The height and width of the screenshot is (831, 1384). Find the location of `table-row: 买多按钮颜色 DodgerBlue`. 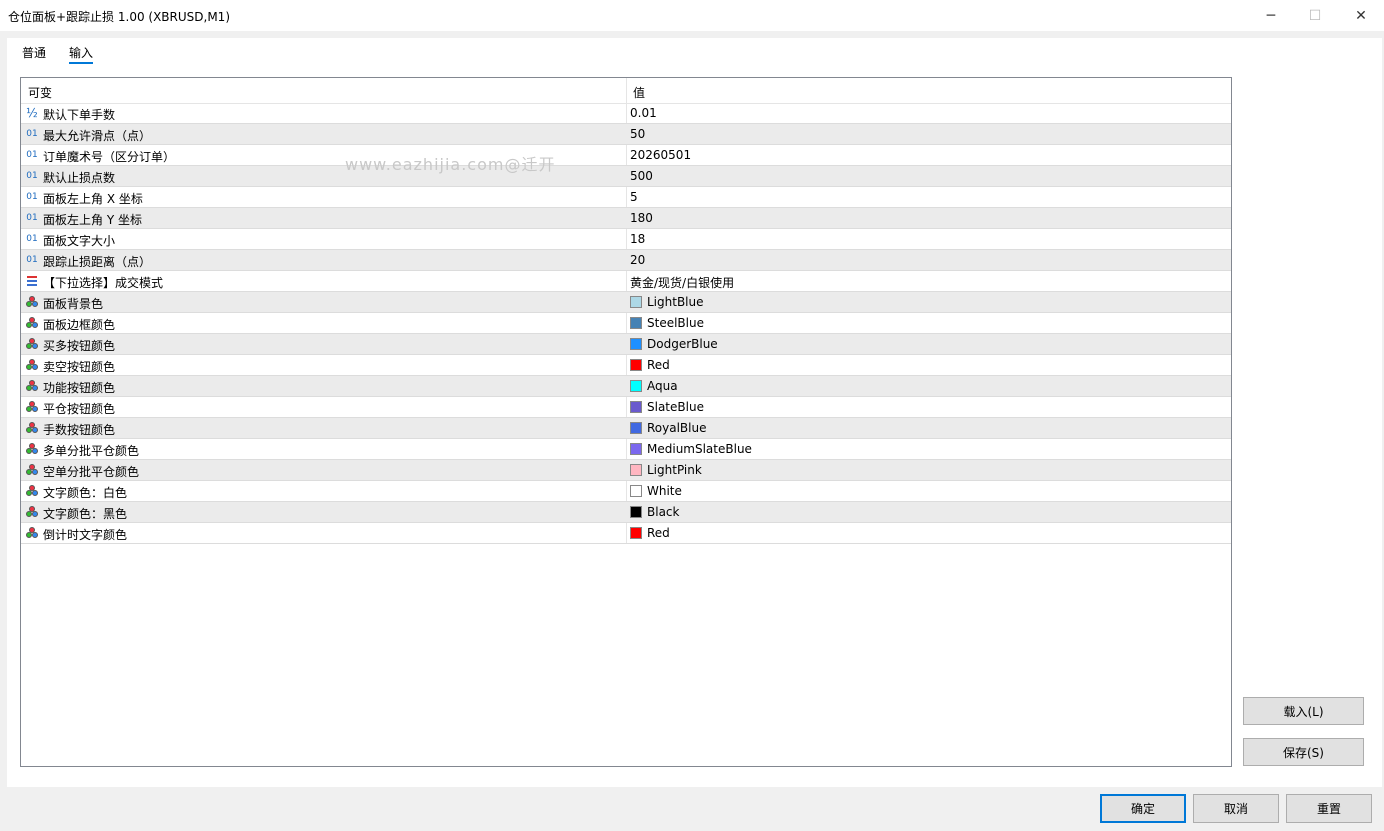

table-row: 买多按钮颜色 DodgerBlue is located at coordinates (626, 344).